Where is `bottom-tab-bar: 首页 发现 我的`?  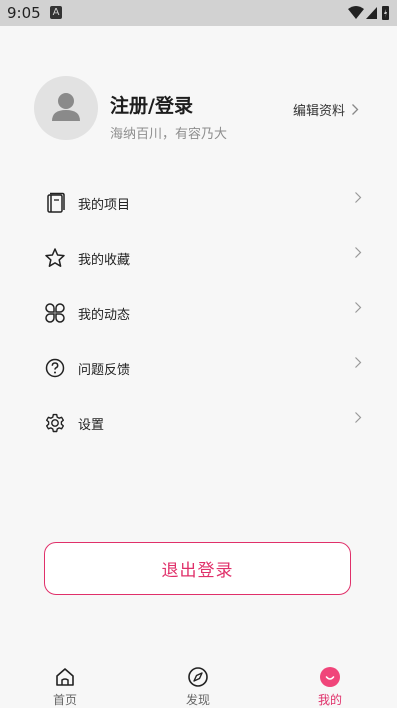
bottom-tab-bar: 首页 发现 我的 is located at coordinates (198, 680).